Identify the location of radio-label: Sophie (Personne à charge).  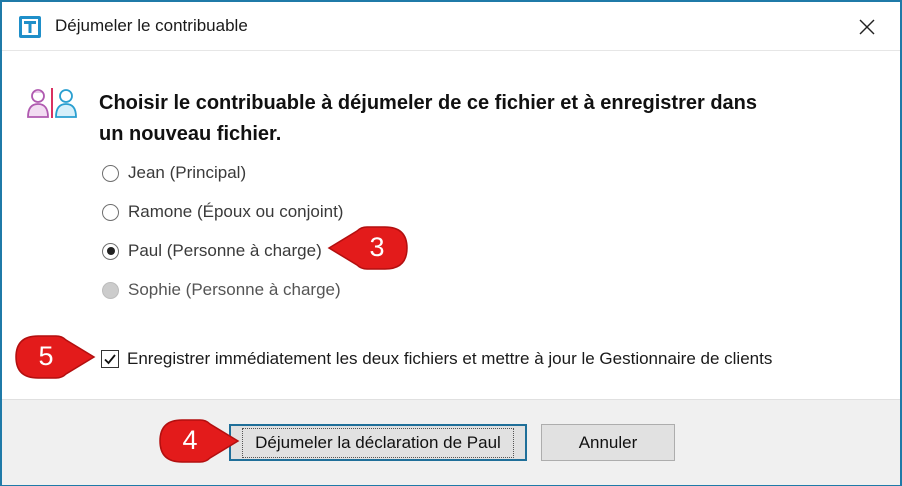
(234, 289).